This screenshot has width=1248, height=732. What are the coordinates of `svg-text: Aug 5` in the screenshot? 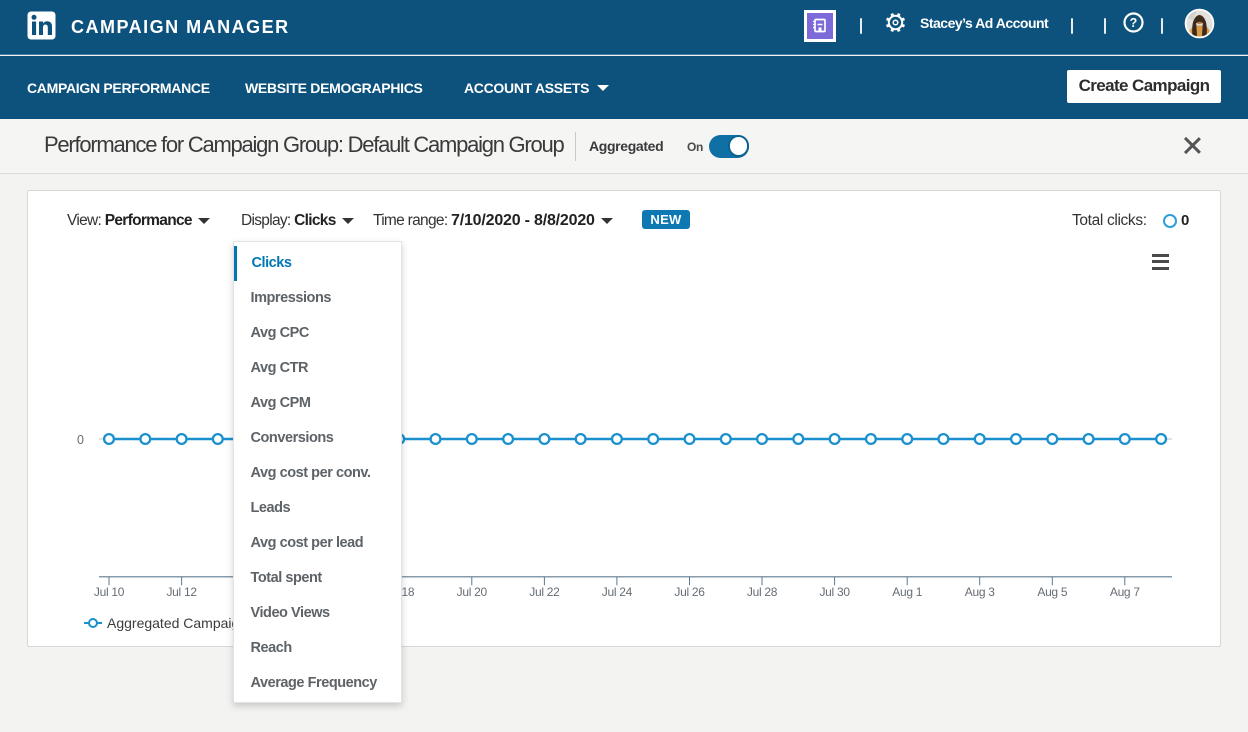 It's located at (1052, 592).